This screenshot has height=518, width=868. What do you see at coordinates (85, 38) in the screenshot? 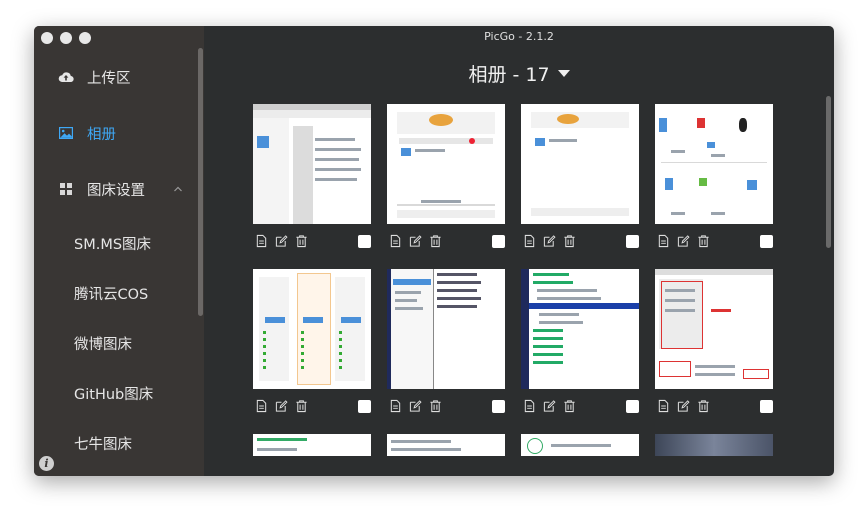
I see `zoom-window-button` at bounding box center [85, 38].